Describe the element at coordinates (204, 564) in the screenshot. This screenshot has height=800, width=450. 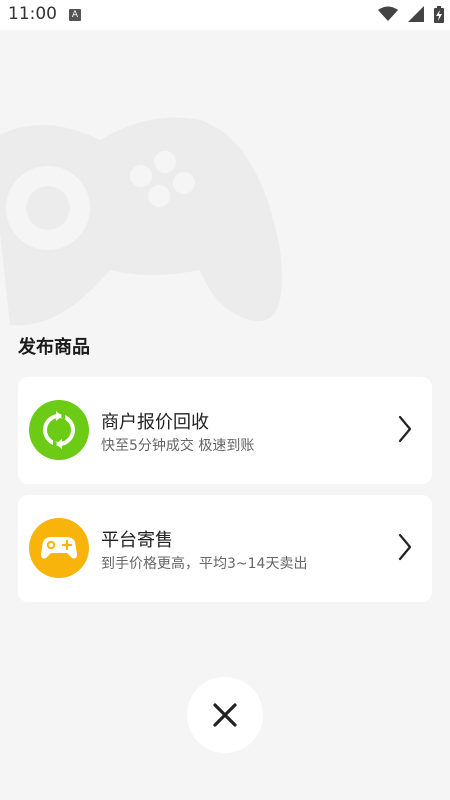
I see `option-subtitle: 到手价格更高，平均3~14天卖出` at that location.